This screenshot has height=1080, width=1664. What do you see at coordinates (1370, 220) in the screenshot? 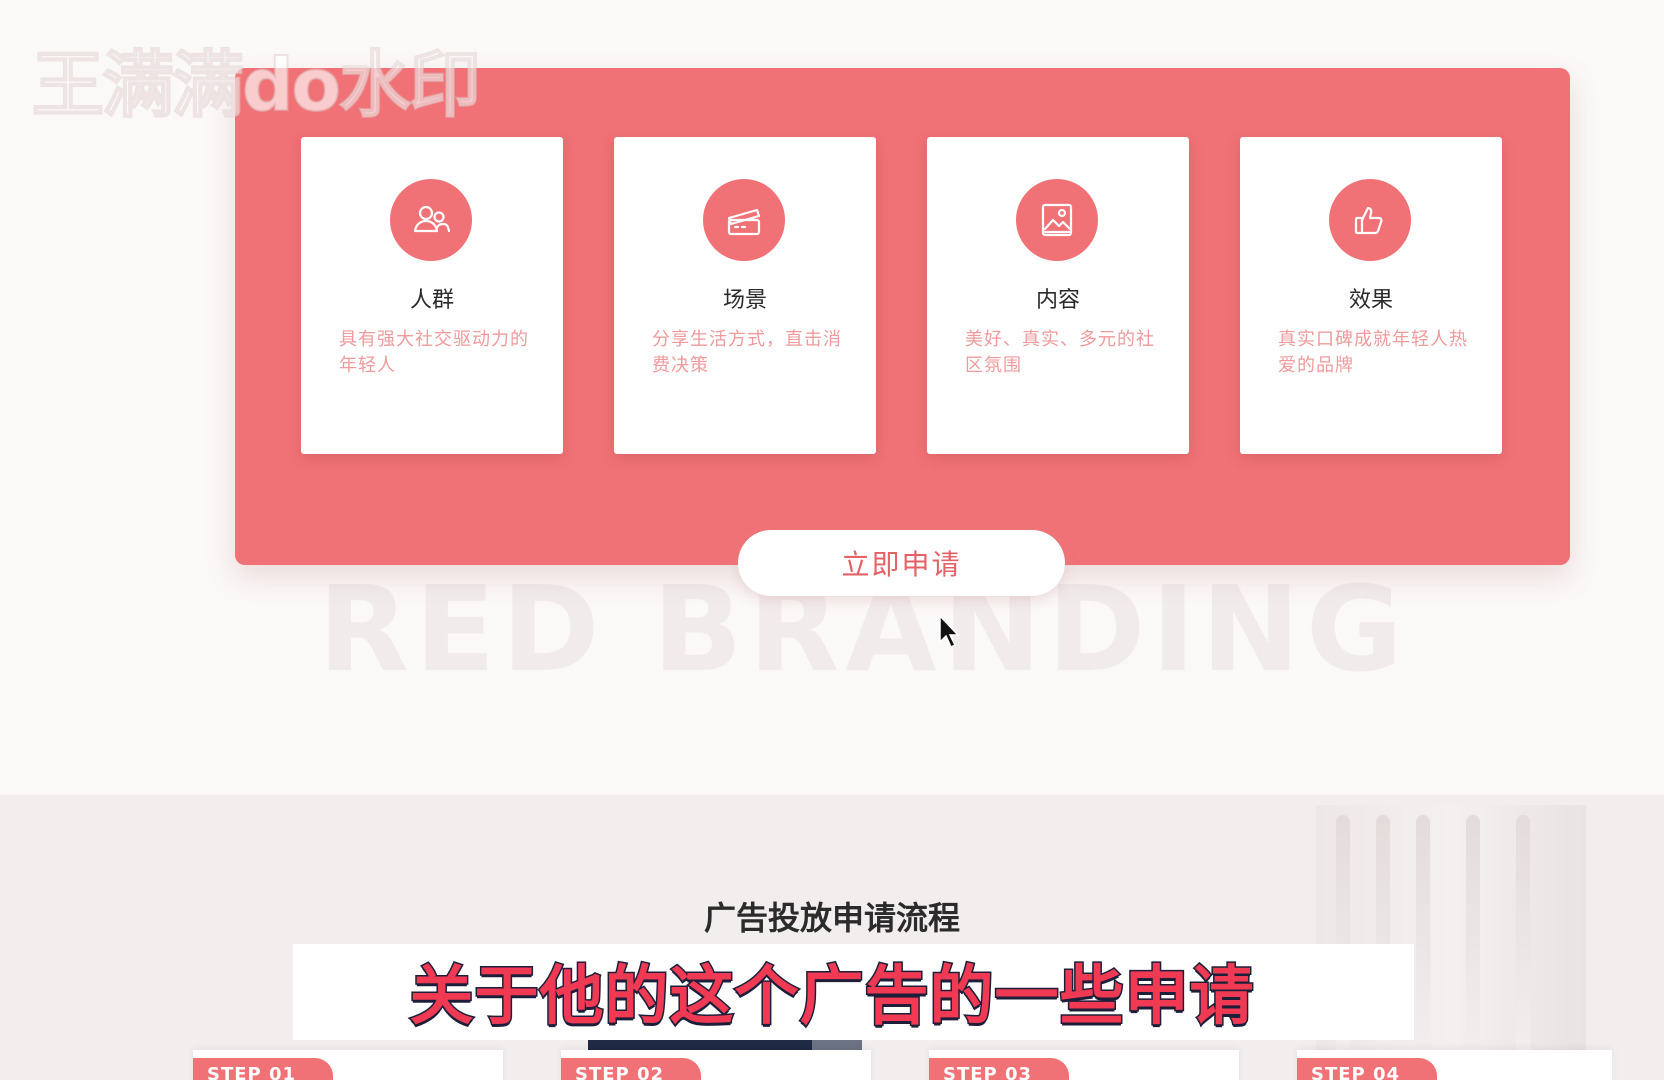
I see `thumbs-up-icon` at bounding box center [1370, 220].